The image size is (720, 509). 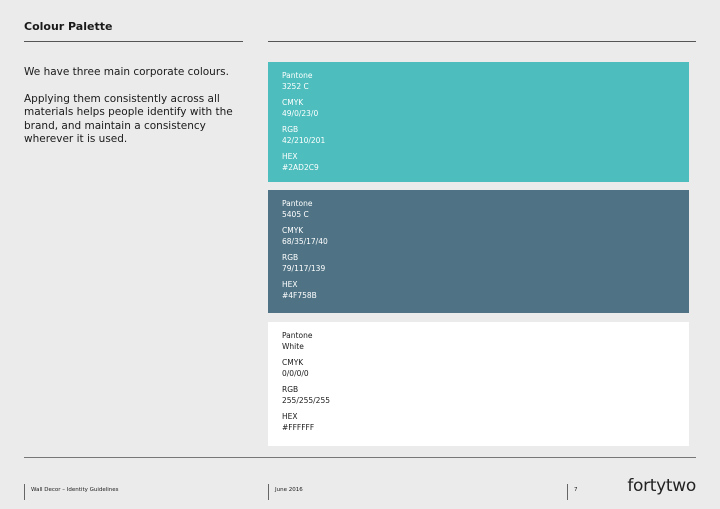 What do you see at coordinates (478, 290) in the screenshot?
I see `hex-field: HEX #4F758B` at bounding box center [478, 290].